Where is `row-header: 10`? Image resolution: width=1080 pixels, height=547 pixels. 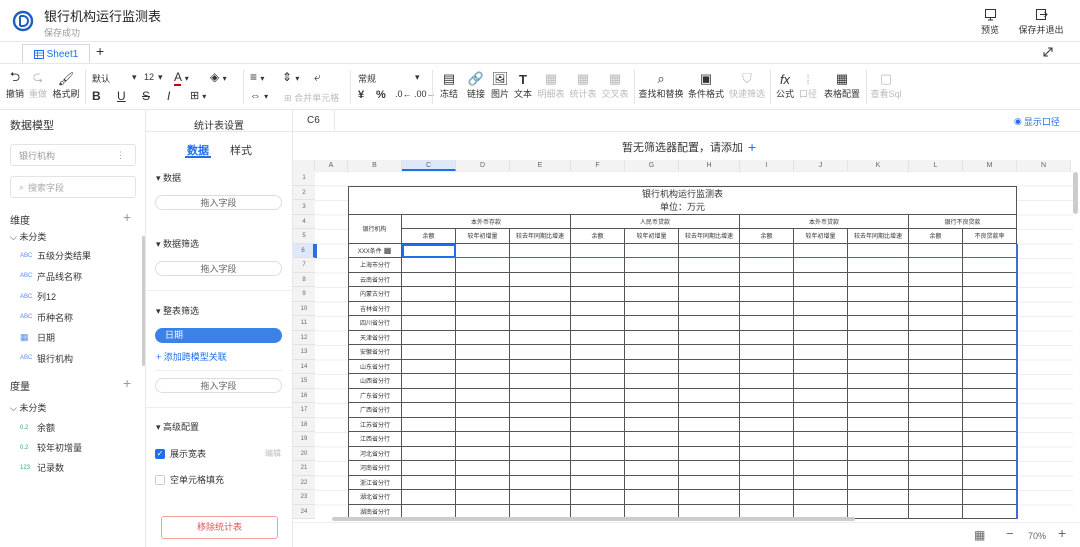
row-header: 10 is located at coordinates (304, 308).